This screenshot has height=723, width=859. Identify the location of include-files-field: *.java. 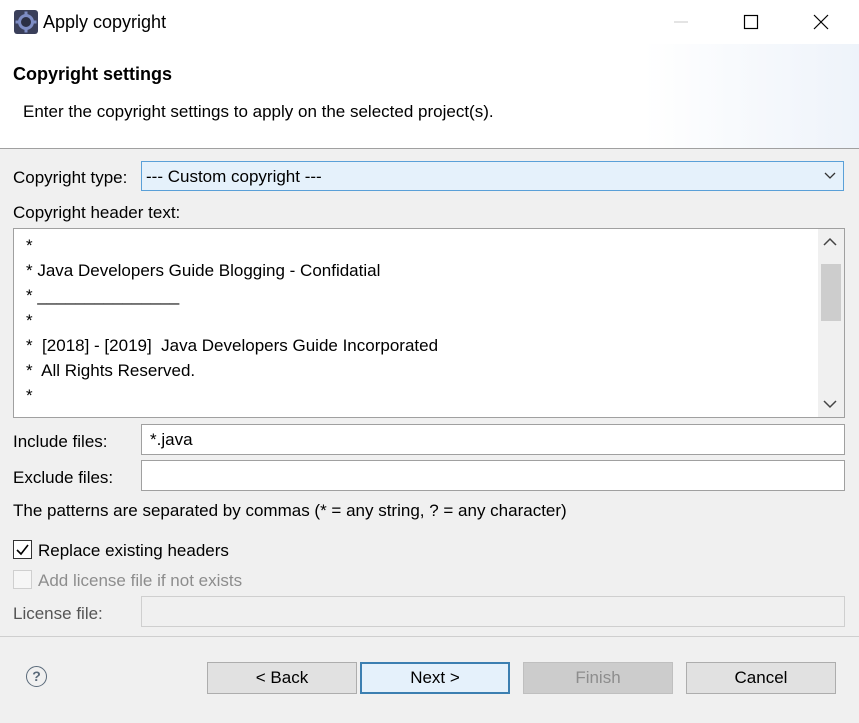
(493, 439).